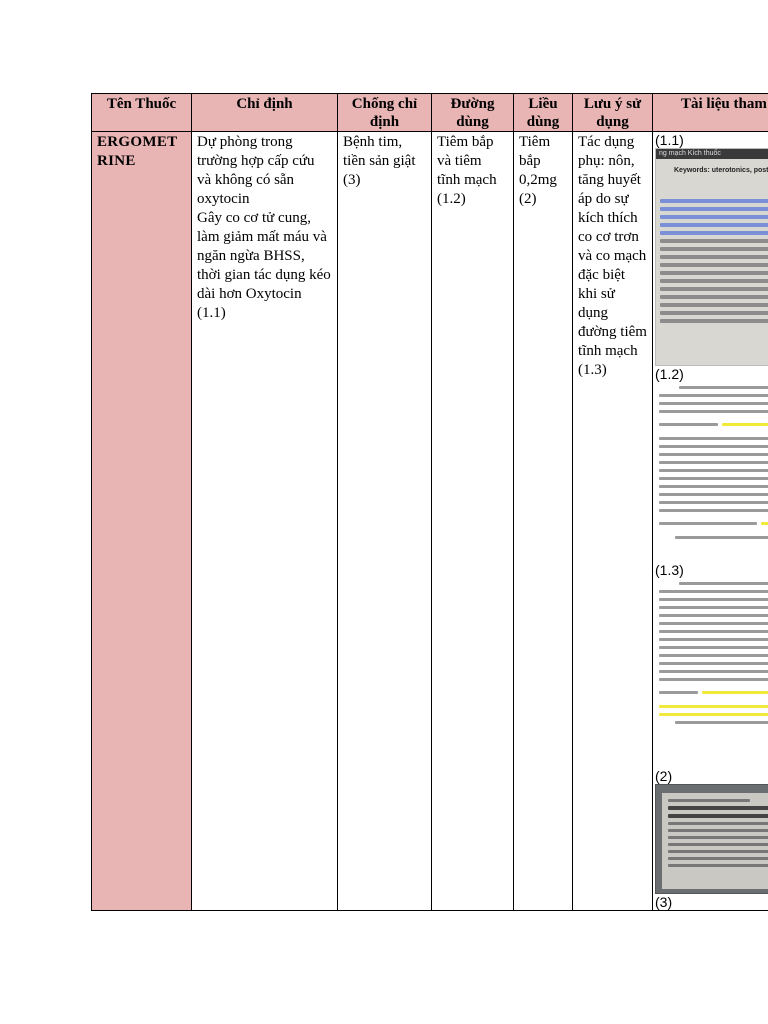 The image size is (768, 1024). Describe the element at coordinates (141, 112) in the screenshot. I see `header-drug-name: Tên Thuốc` at that location.